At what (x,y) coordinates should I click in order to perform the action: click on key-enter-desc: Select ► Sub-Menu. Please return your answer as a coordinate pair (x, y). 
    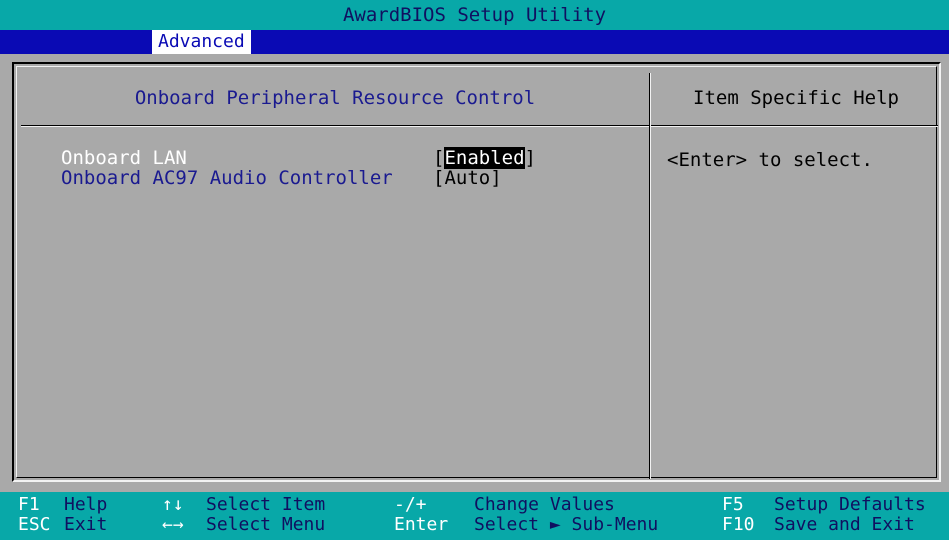
    Looking at the image, I should click on (566, 524).